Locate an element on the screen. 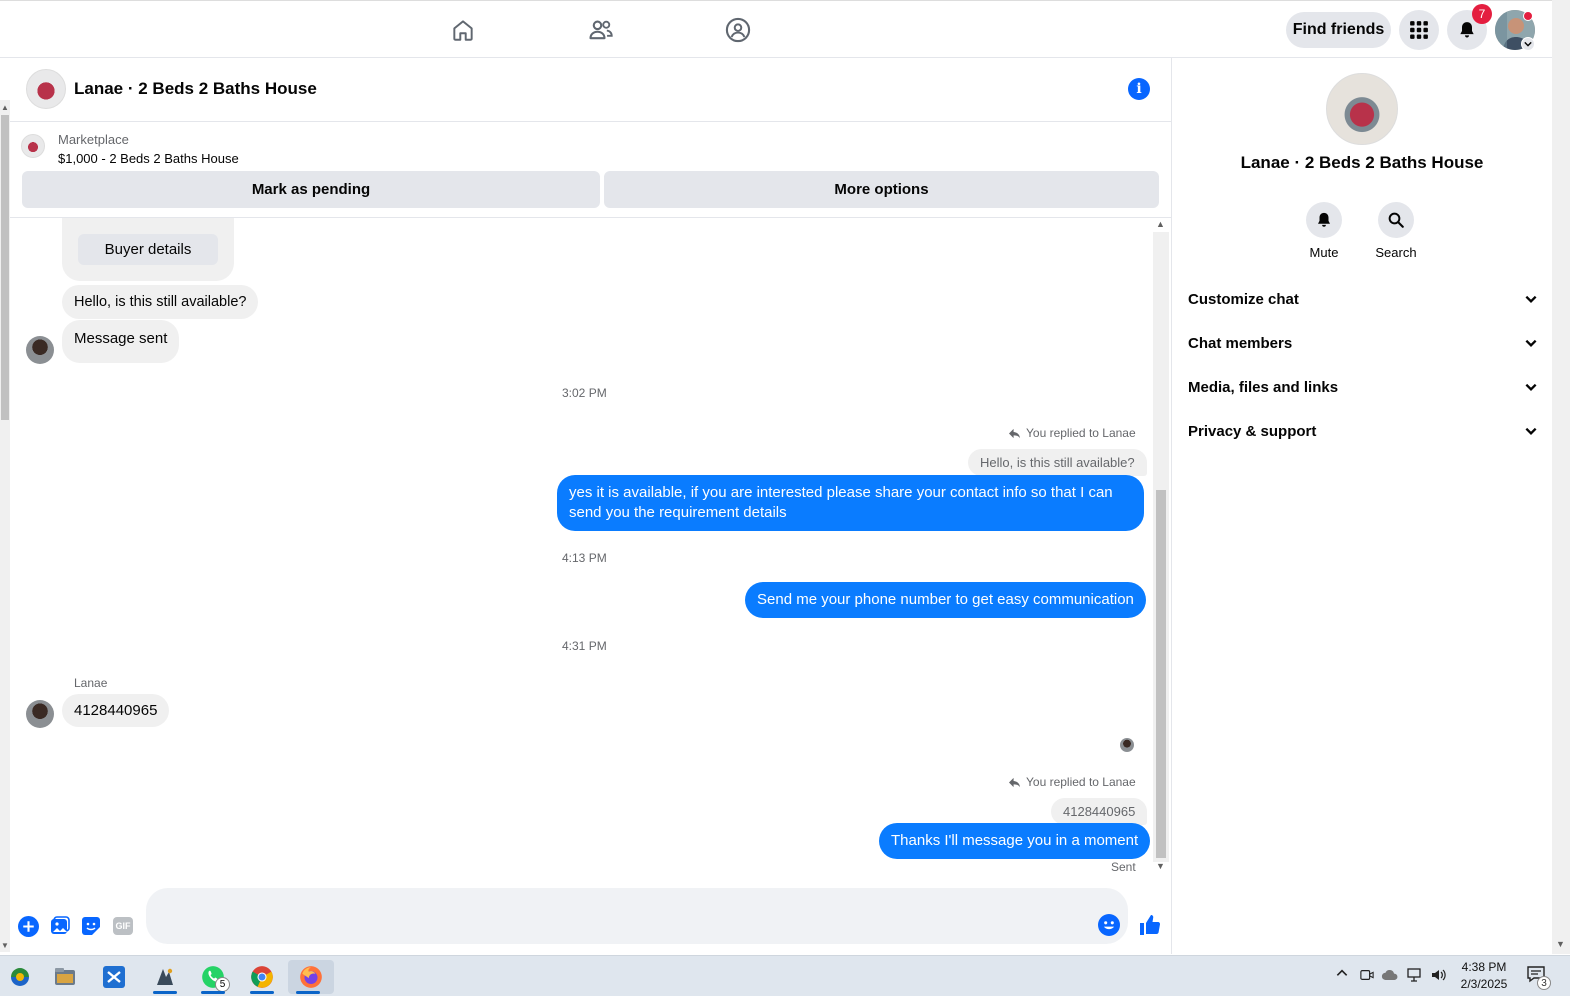 This screenshot has height=996, width=1570. message-status: Sent is located at coordinates (1123, 867).